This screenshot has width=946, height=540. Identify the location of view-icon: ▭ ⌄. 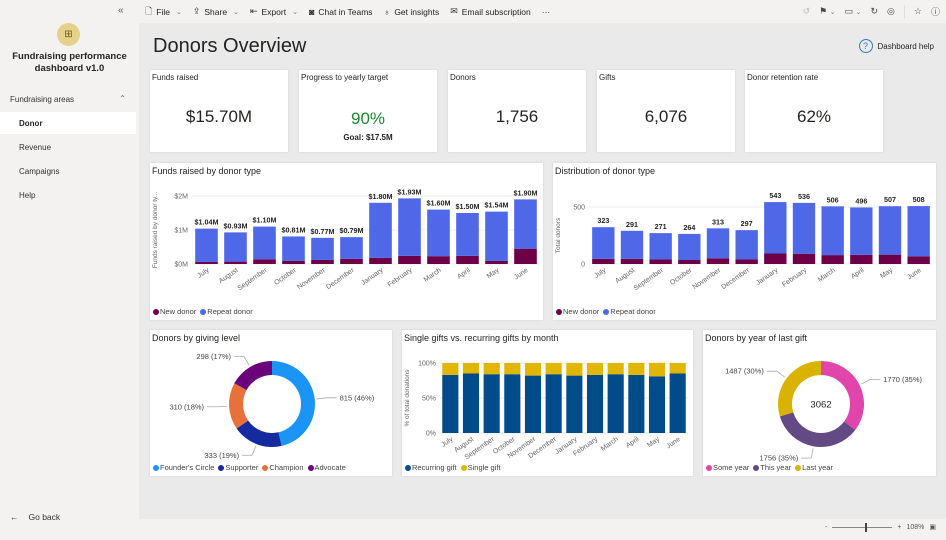
(853, 11).